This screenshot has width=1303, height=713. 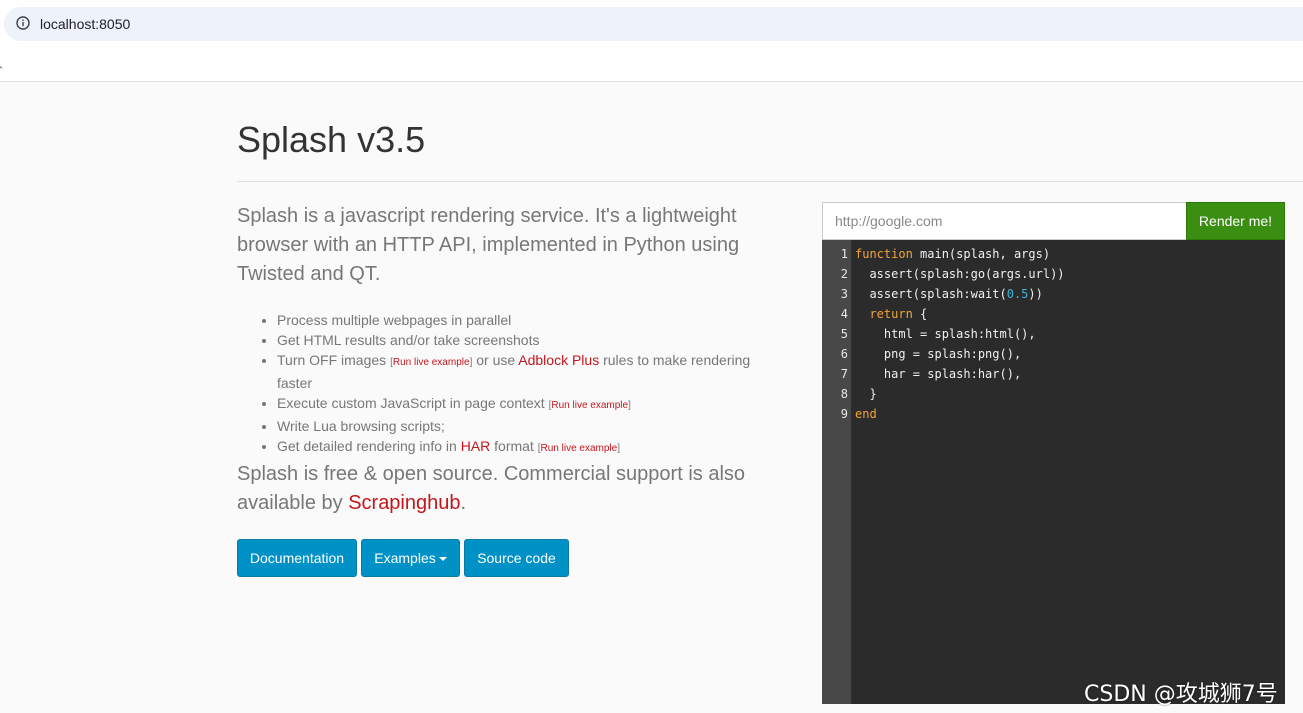 I want to click on address-url: localhost:8050, so click(x=85, y=24).